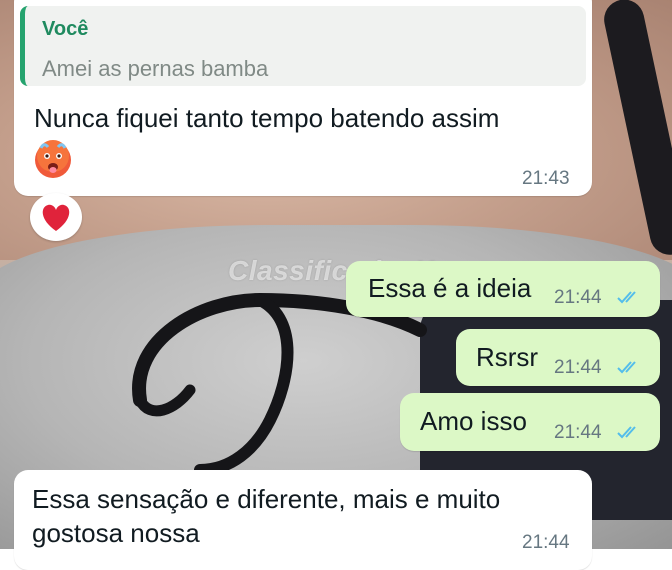  What do you see at coordinates (266, 499) in the screenshot?
I see `message-text-line-1: Essa sensação e diferente, mais e muito` at bounding box center [266, 499].